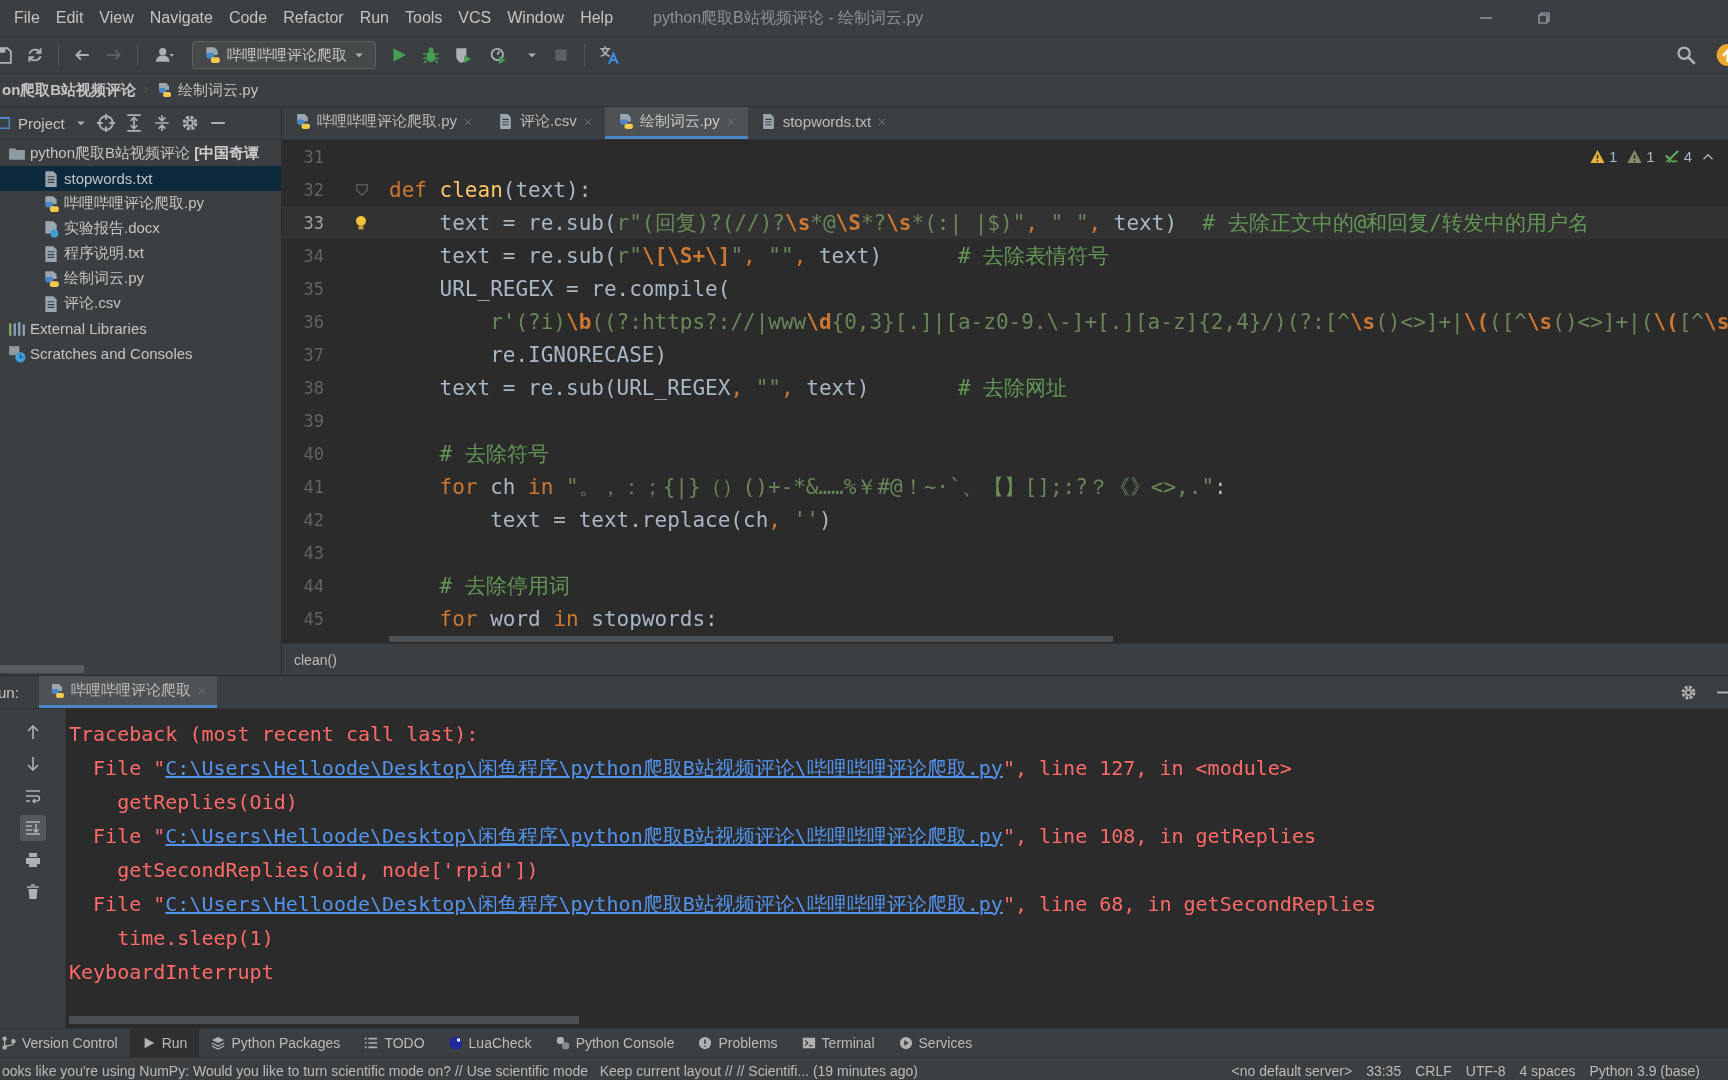 The image size is (1728, 1080). I want to click on code-line: r'(?i)\b((?:https?://|www\d{0,3}[.]|[a-z0-9.\-]+[.][a-z]{2,4}/)(?:[^\s()<>]+|\(([^\s()<>]+|(\([^\s, so click(1108, 321).